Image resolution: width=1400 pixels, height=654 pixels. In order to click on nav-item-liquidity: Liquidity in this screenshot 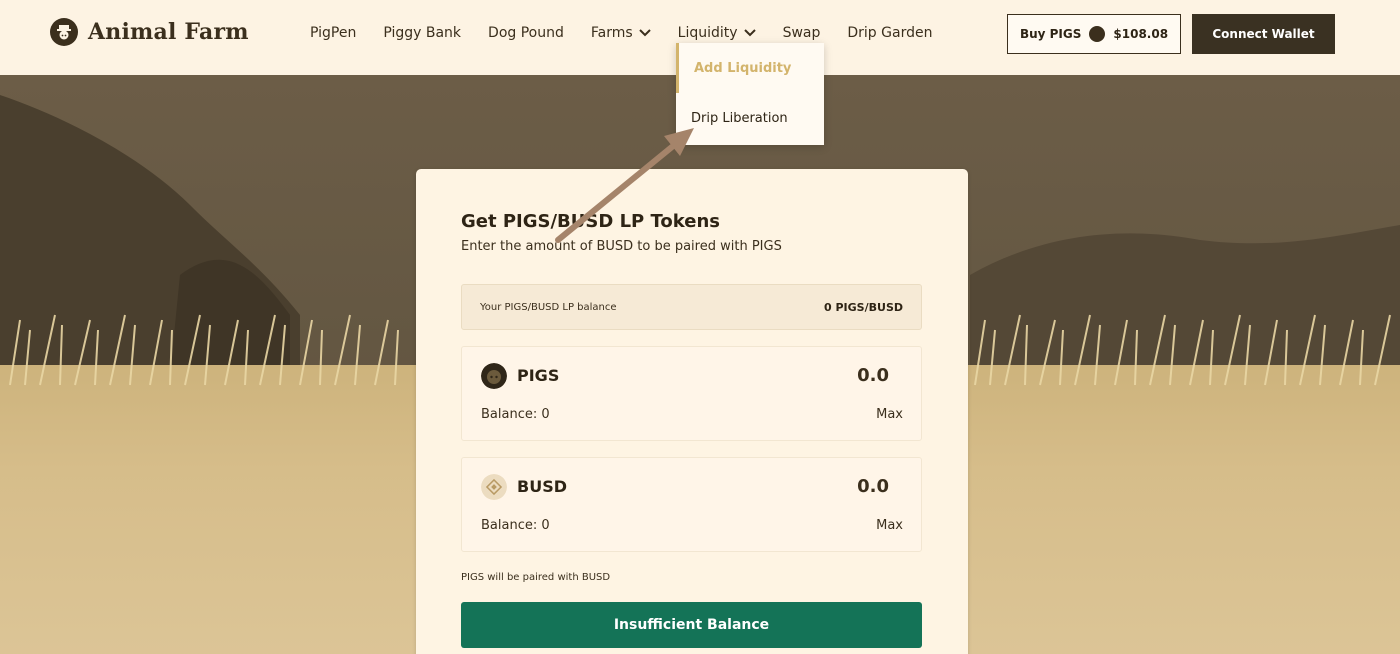, I will do `click(717, 33)`.